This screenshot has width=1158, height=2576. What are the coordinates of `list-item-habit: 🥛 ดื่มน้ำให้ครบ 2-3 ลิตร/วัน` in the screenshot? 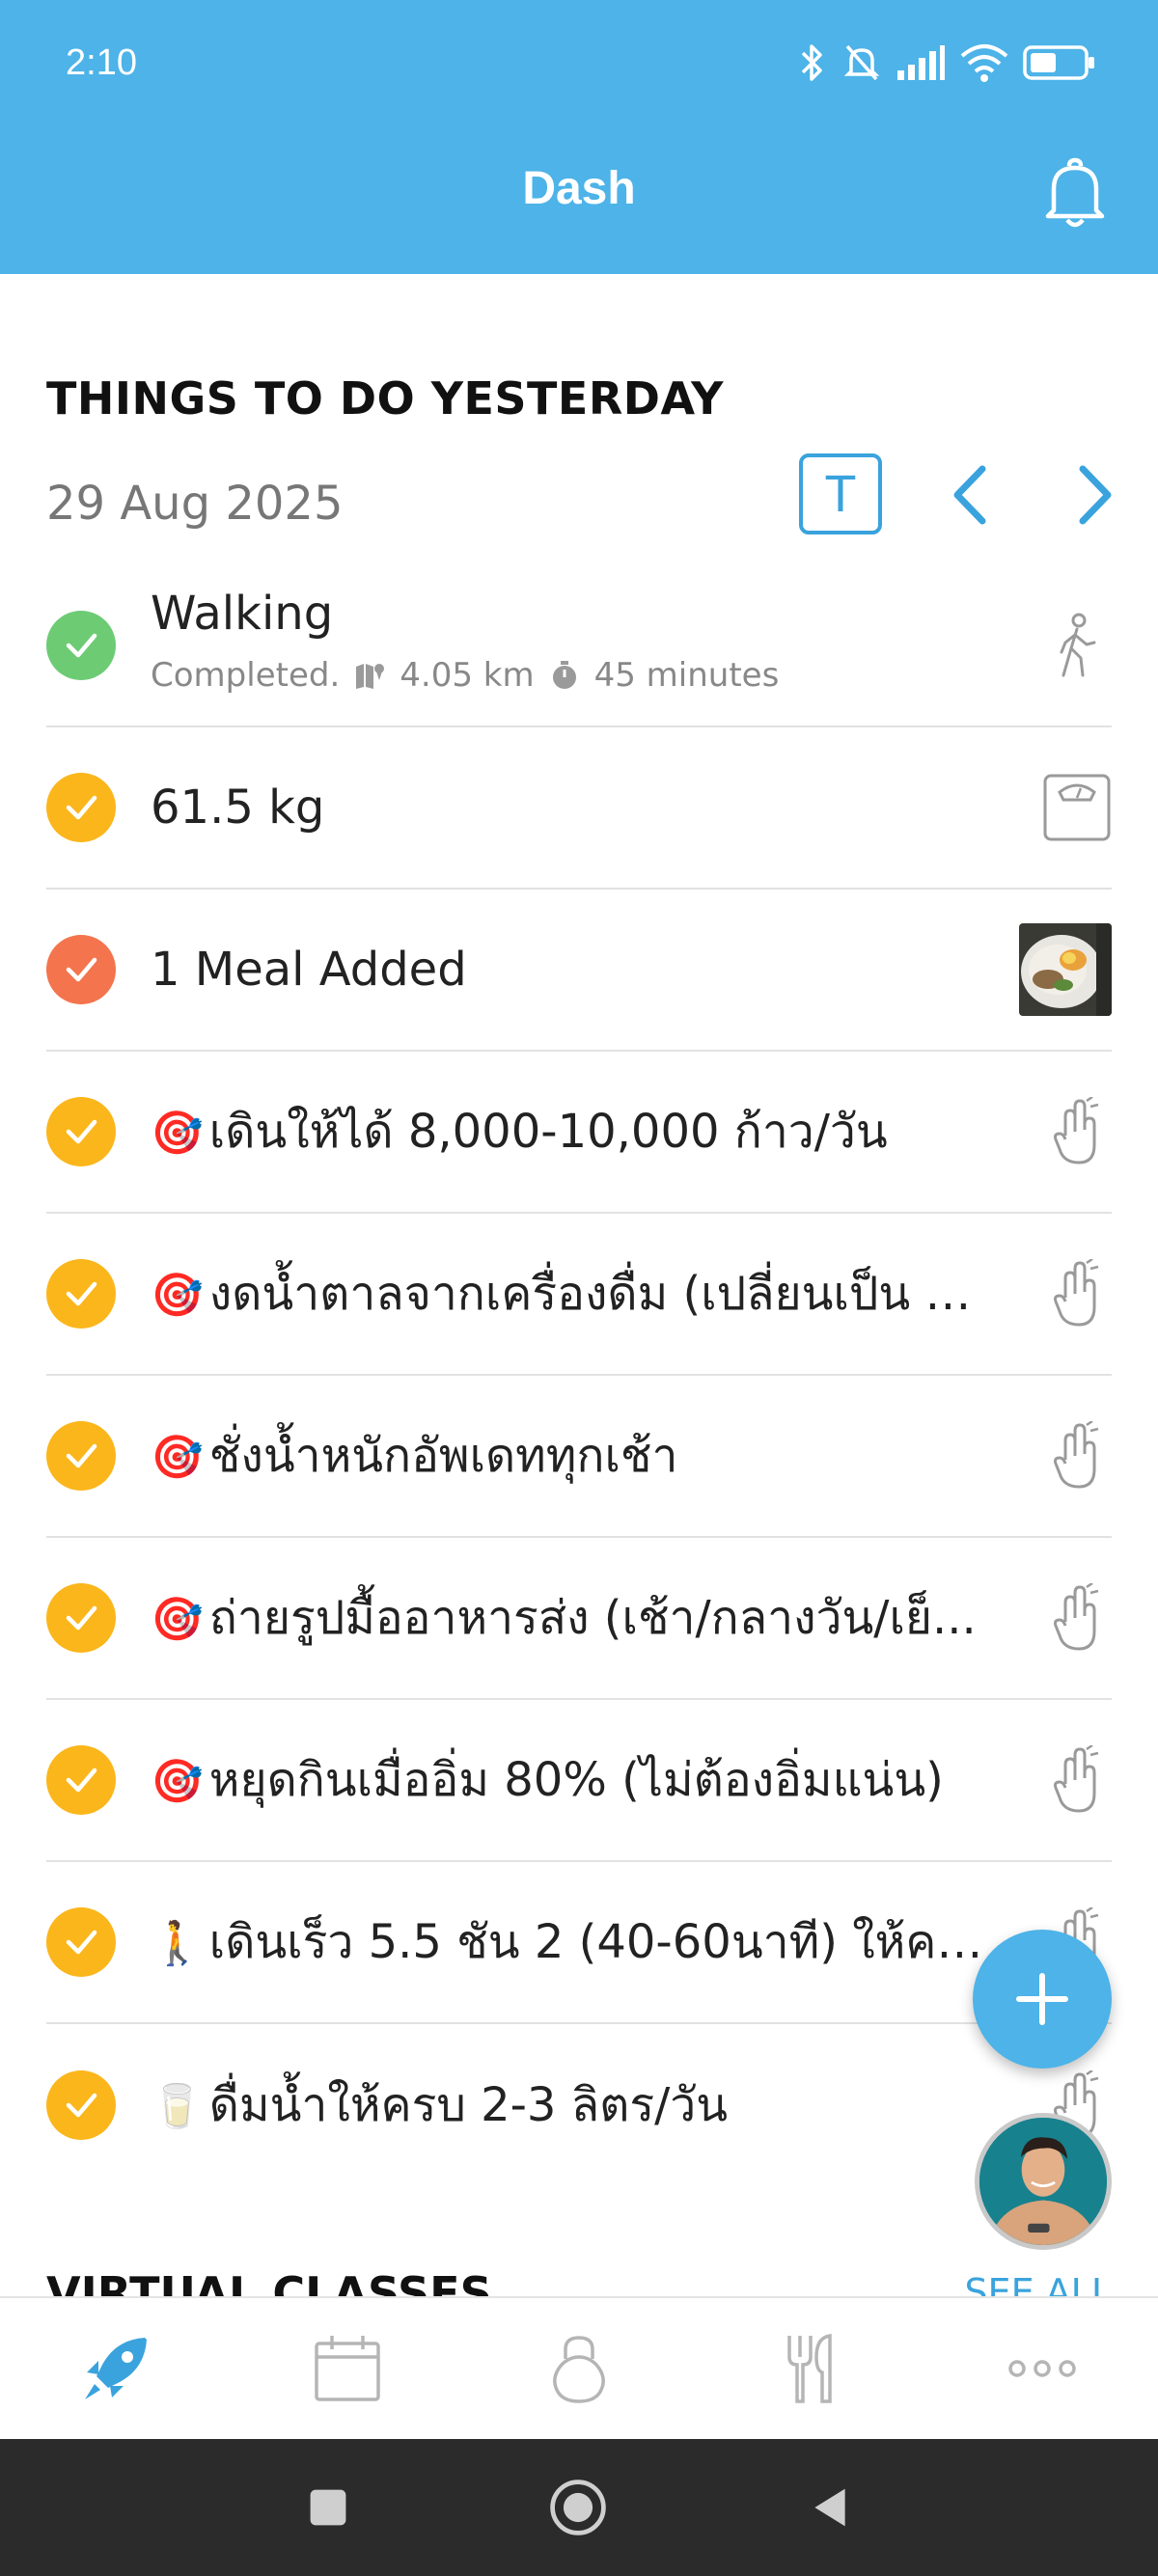 It's located at (579, 2105).